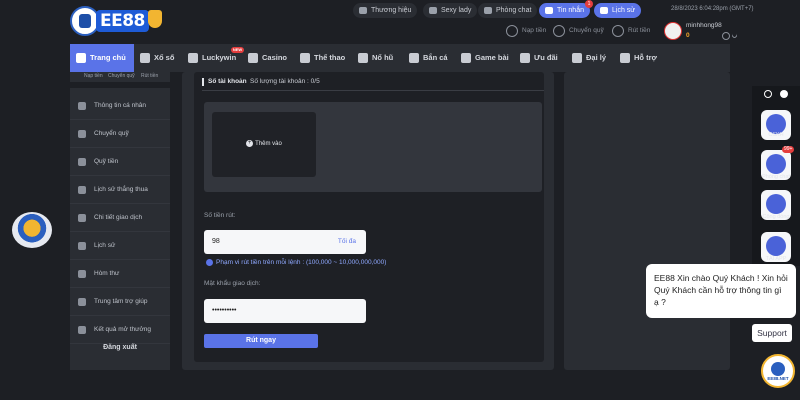  What do you see at coordinates (772, 333) in the screenshot?
I see `support-button: Support` at bounding box center [772, 333].